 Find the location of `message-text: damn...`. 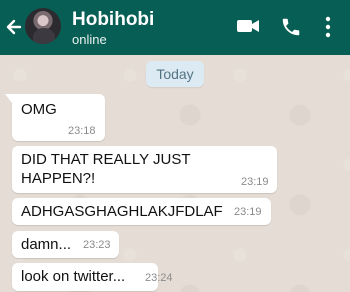

message-text: damn... is located at coordinates (46, 244).